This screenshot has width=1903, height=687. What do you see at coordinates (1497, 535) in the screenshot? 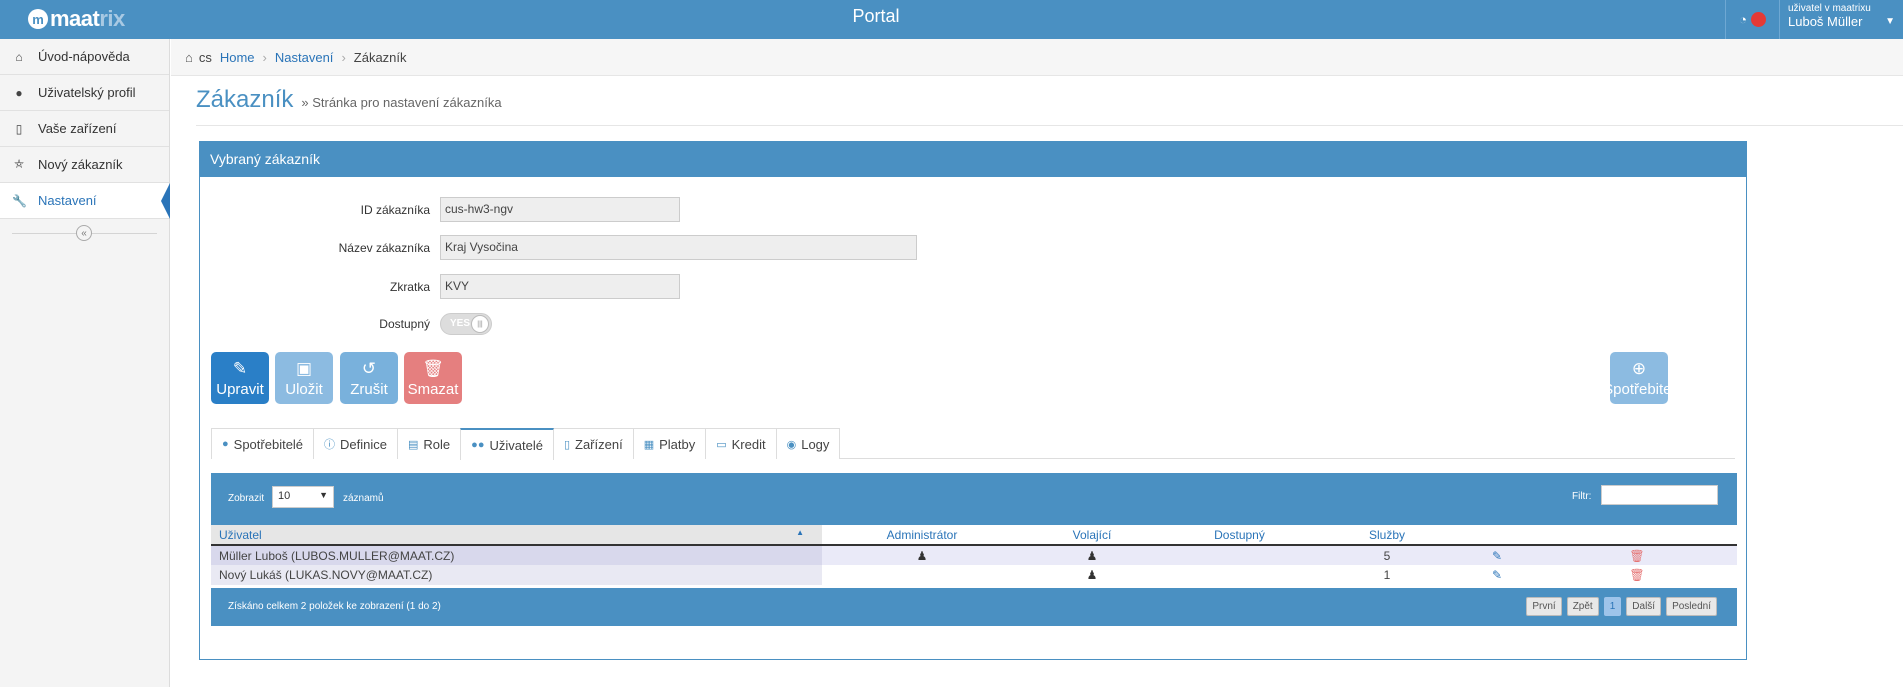
I see `column-edit` at bounding box center [1497, 535].